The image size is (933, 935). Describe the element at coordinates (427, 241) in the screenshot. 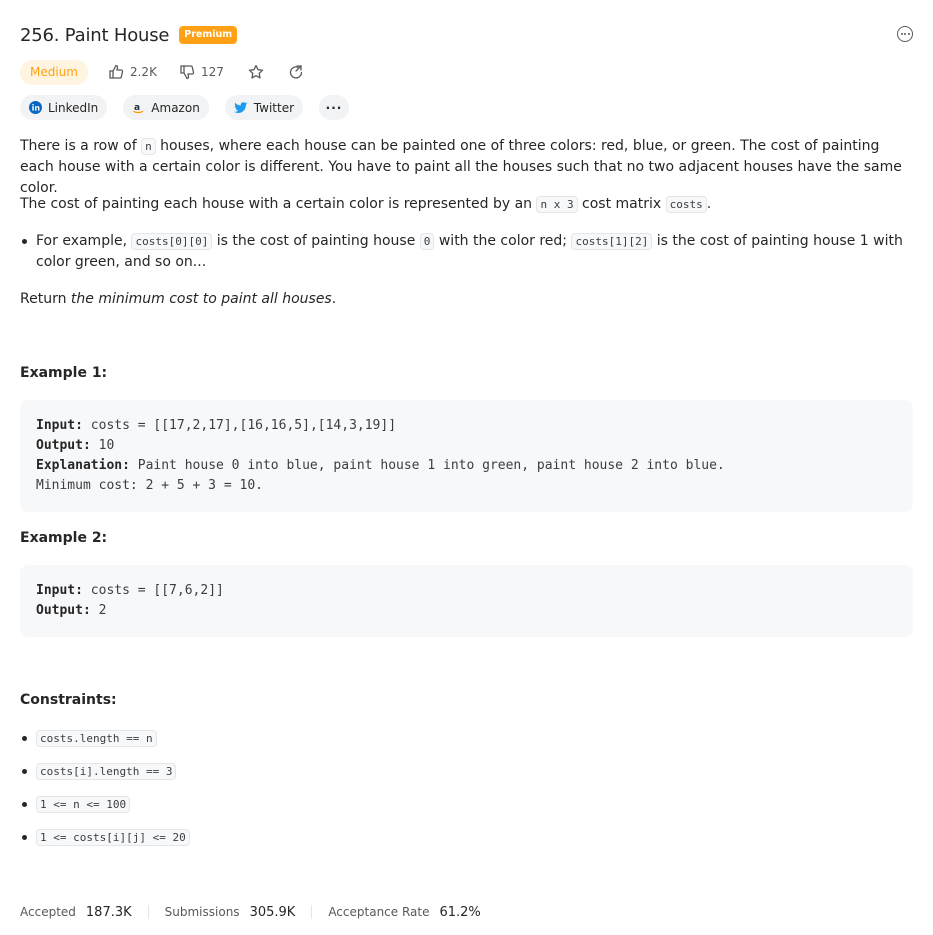

I see `inline-code: 0` at that location.